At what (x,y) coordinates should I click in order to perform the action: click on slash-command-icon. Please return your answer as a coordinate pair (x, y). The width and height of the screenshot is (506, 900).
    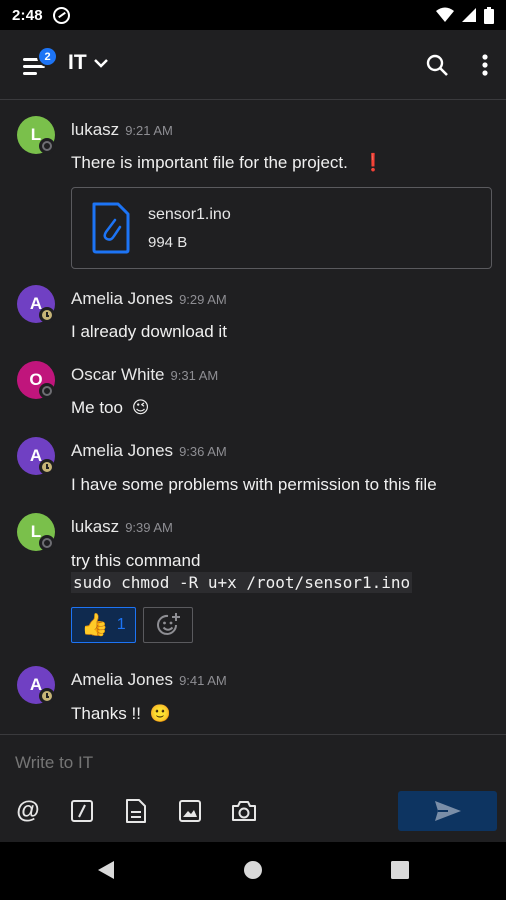
    Looking at the image, I should click on (82, 811).